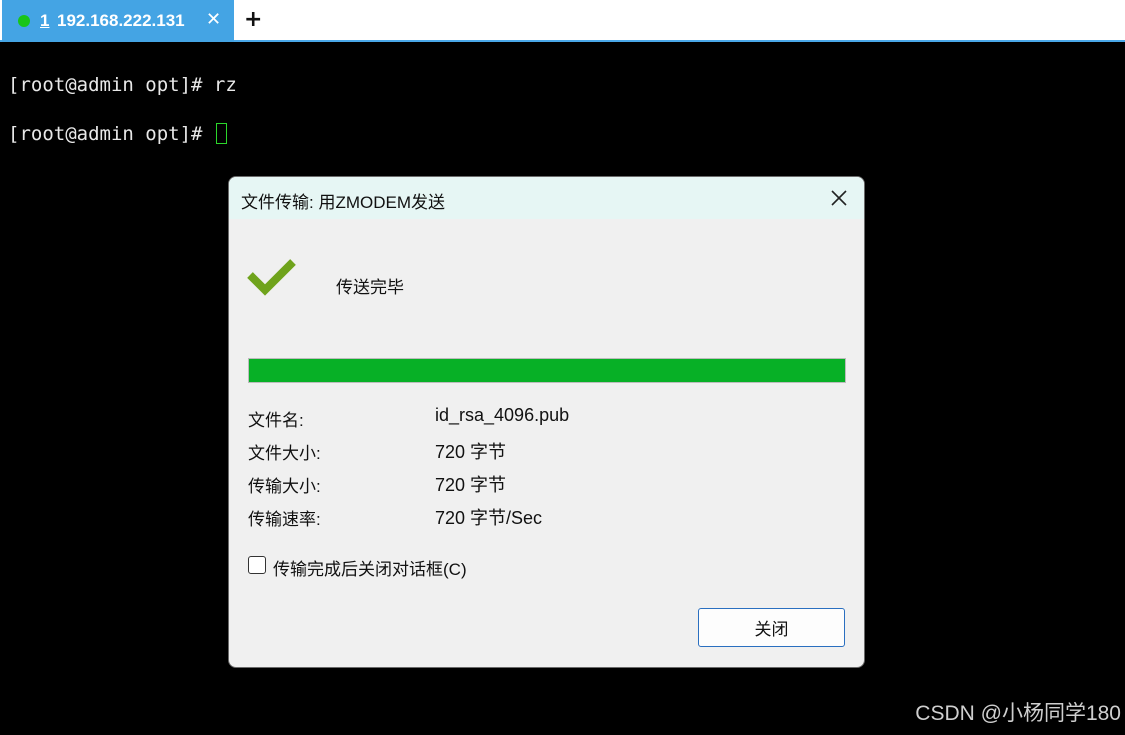 The height and width of the screenshot is (735, 1125). What do you see at coordinates (502, 415) in the screenshot?
I see `filename-value: id_rsa_4096.pub` at bounding box center [502, 415].